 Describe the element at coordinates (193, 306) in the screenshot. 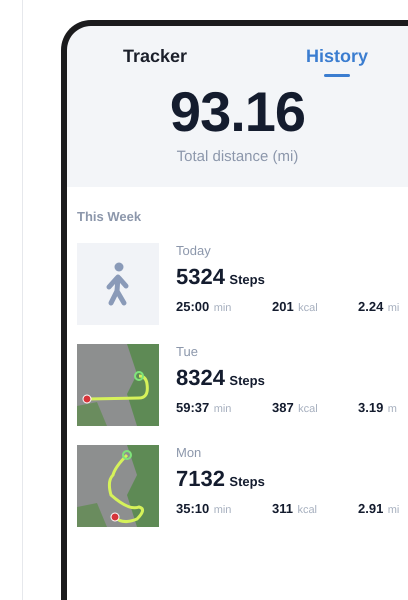

I see `duration-value: 25:00` at that location.